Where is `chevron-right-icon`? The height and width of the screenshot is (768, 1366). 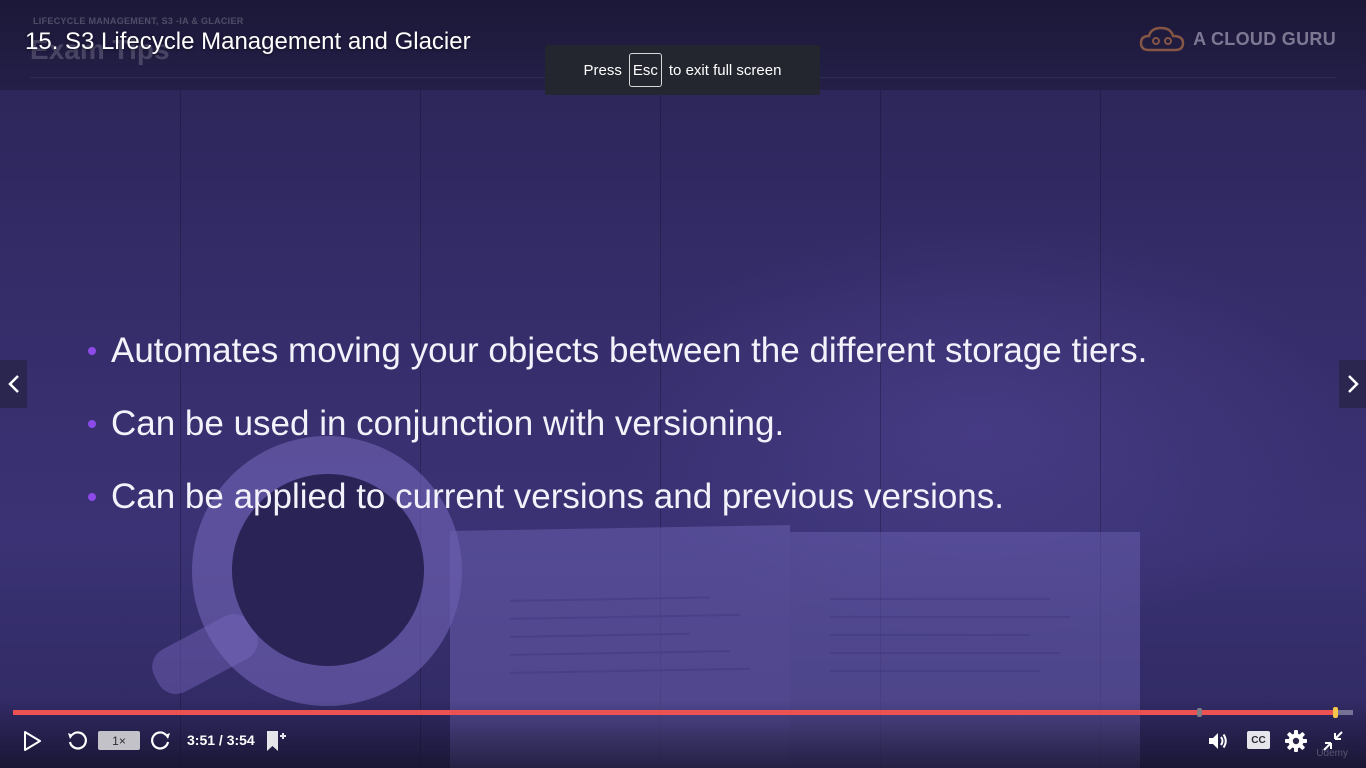 chevron-right-icon is located at coordinates (1353, 384).